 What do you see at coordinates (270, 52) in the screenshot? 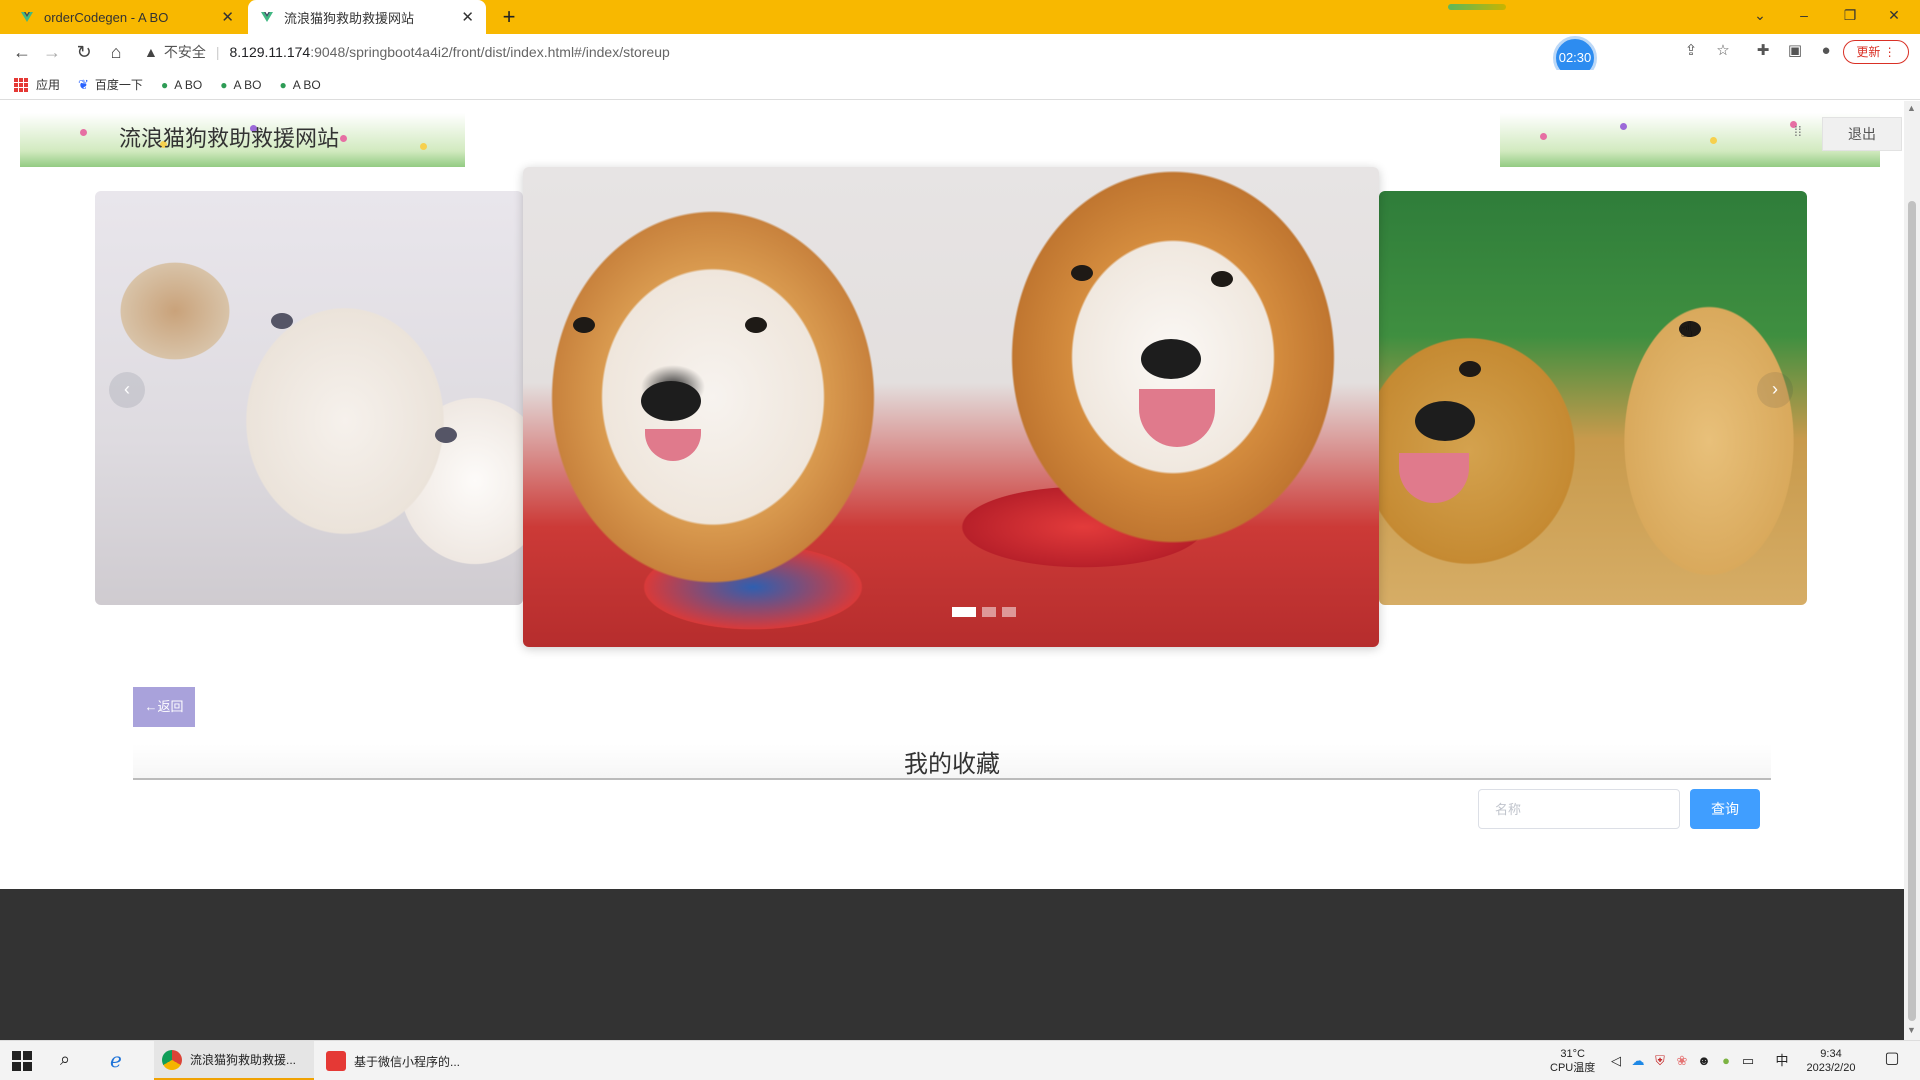
I see `url-host: 8.129.11.174` at bounding box center [270, 52].